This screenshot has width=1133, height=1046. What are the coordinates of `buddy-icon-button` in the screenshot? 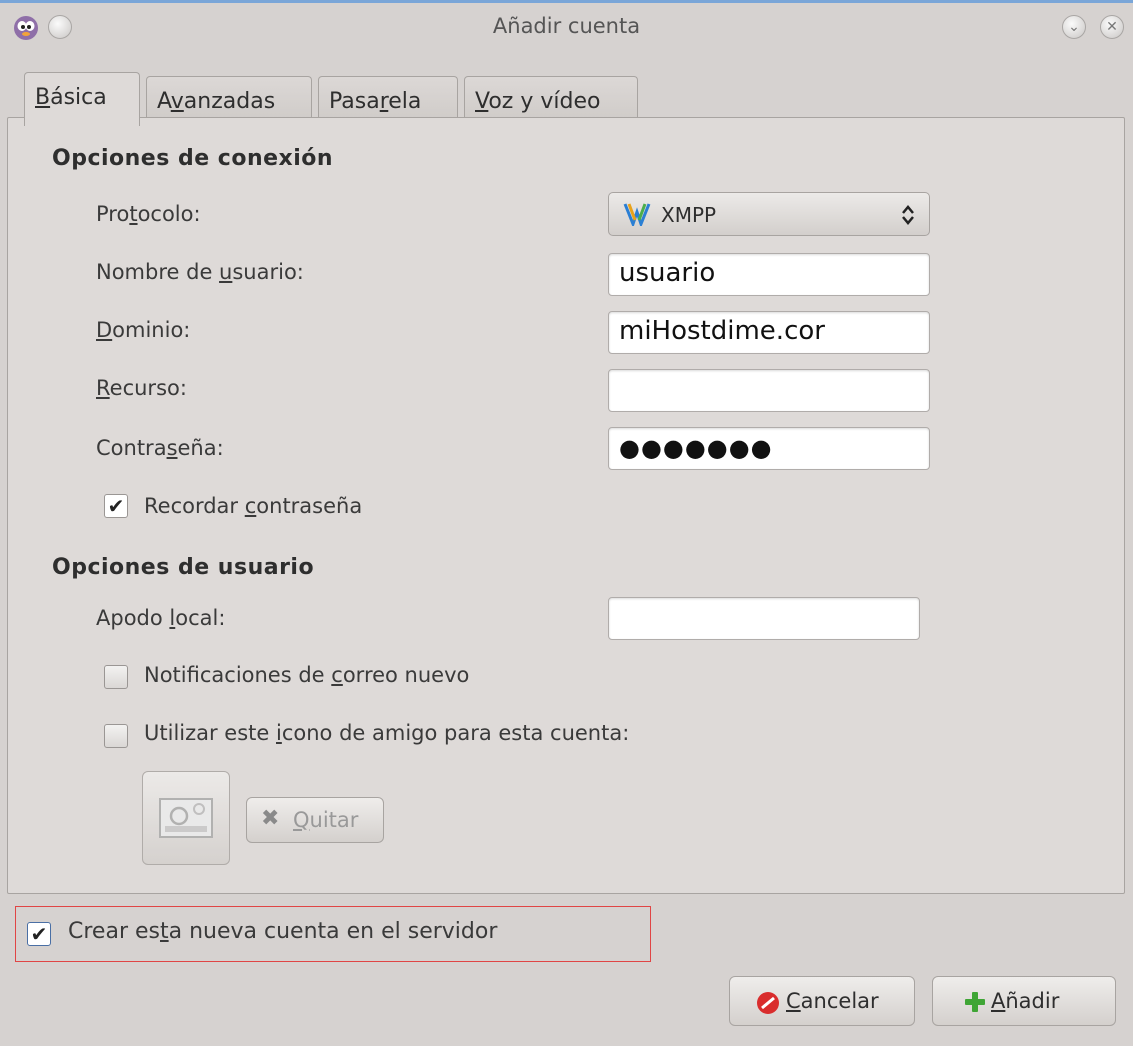 It's located at (186, 818).